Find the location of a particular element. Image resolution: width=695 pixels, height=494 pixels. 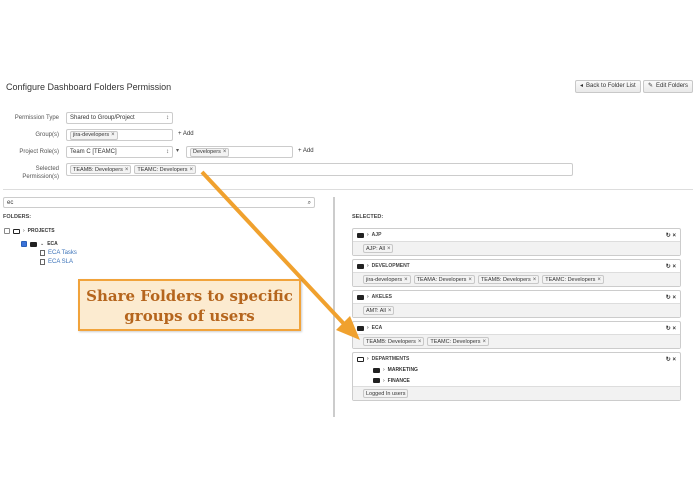

annotation-arrow is located at coordinates (280, 255).